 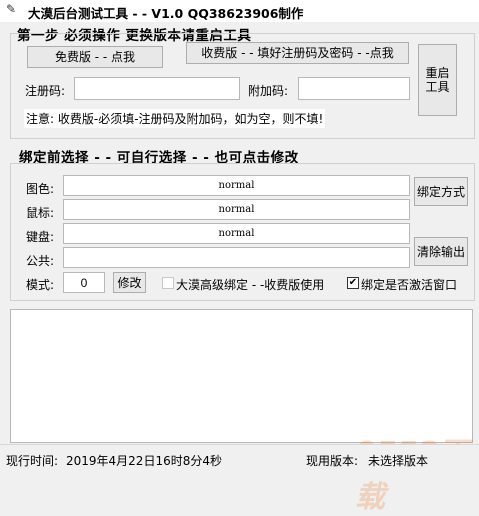 I want to click on mode-label: 模式:, so click(x=40, y=285).